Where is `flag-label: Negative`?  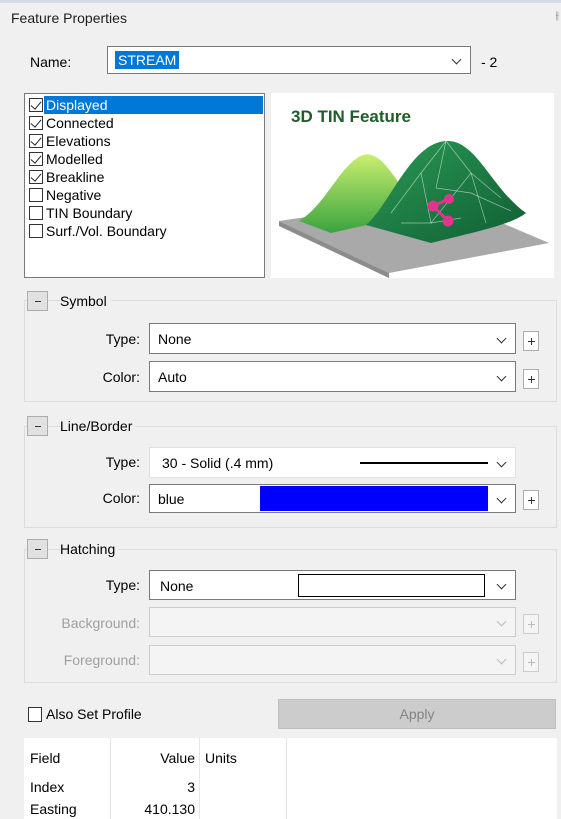
flag-label: Negative is located at coordinates (74, 195).